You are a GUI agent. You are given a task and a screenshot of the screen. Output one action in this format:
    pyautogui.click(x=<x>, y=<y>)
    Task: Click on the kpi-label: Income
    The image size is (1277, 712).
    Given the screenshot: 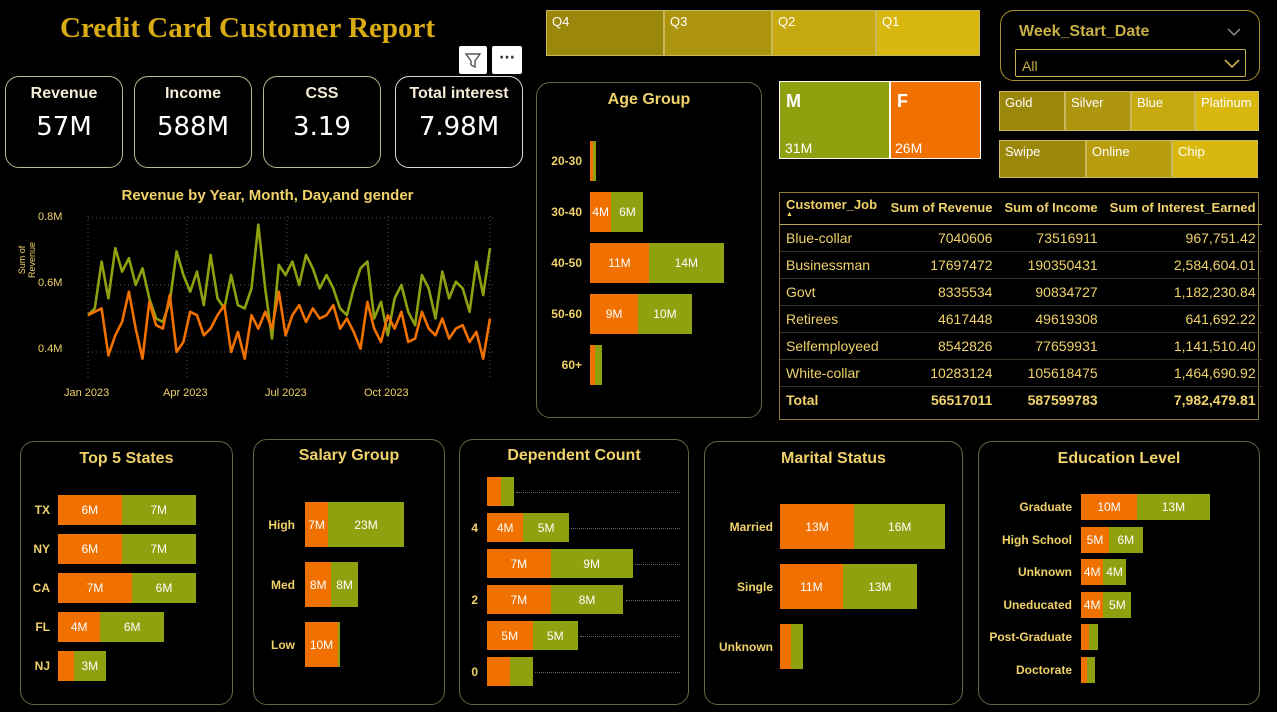 What is the action you would take?
    pyautogui.click(x=192, y=93)
    